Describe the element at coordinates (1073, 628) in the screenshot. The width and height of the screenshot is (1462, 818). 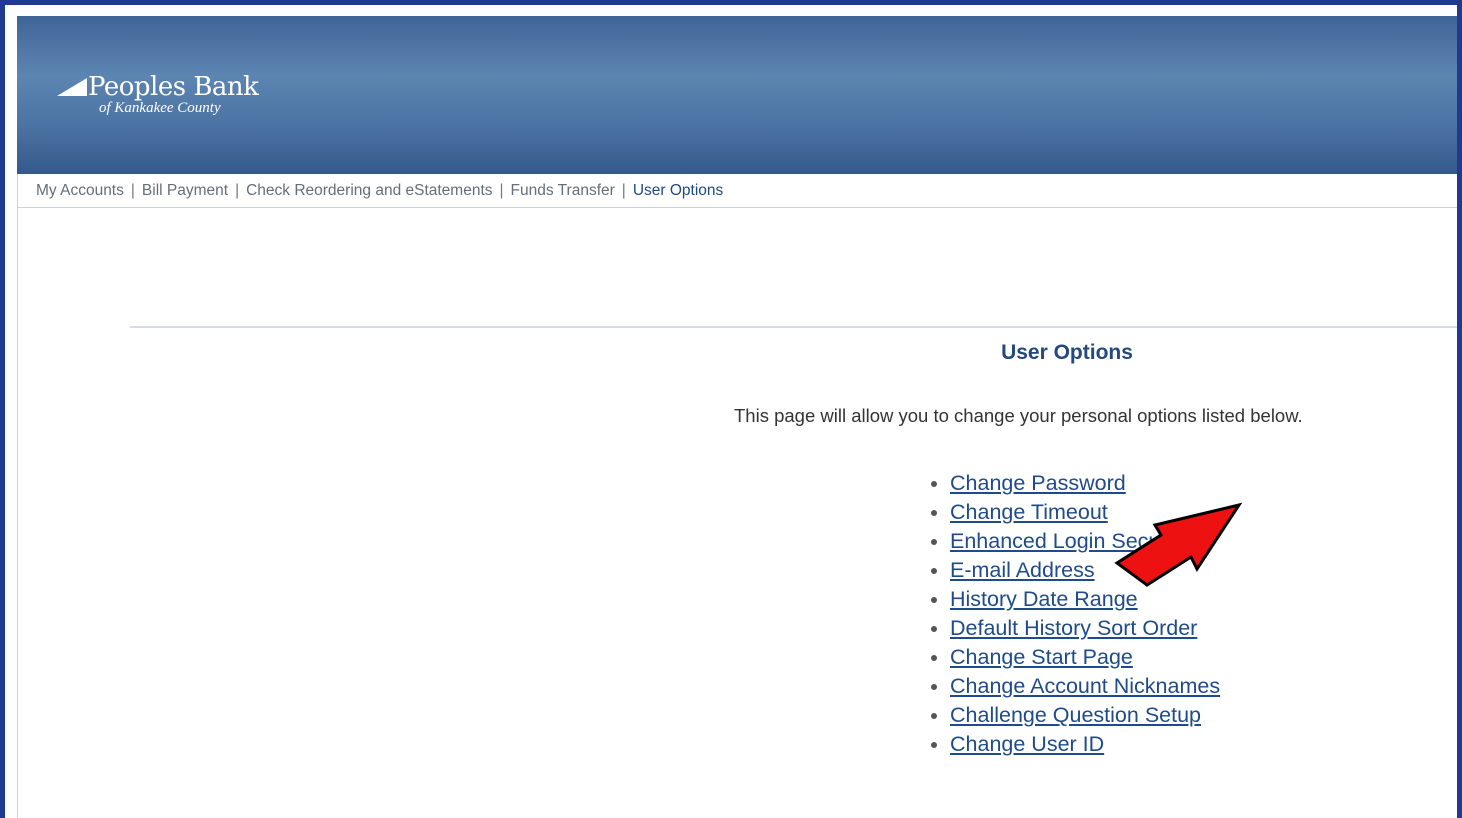
I see `default-history-sort-order-link: Default History Sort Order` at that location.